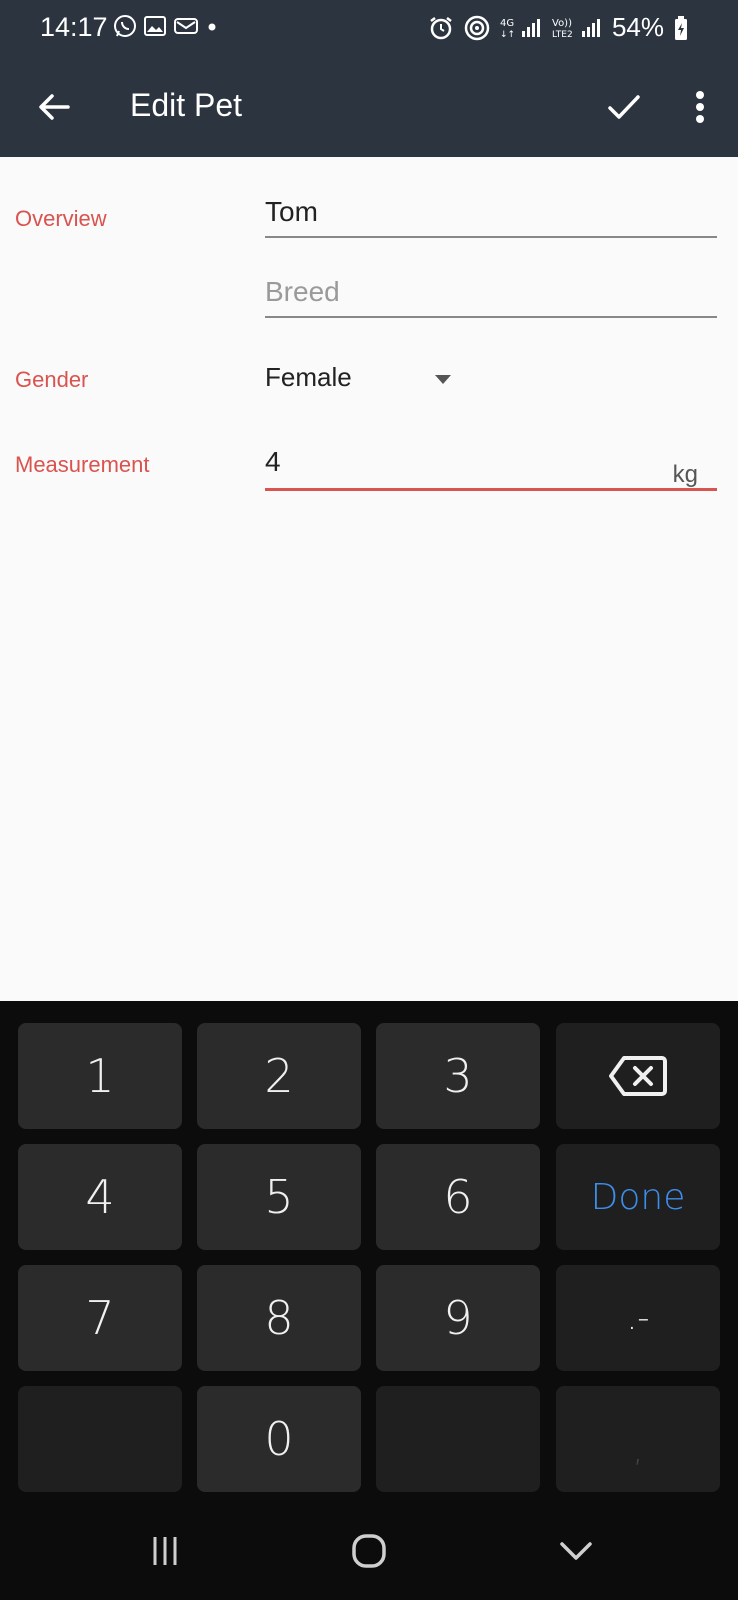  Describe the element at coordinates (52, 379) in the screenshot. I see `gender-label: Gender` at that location.